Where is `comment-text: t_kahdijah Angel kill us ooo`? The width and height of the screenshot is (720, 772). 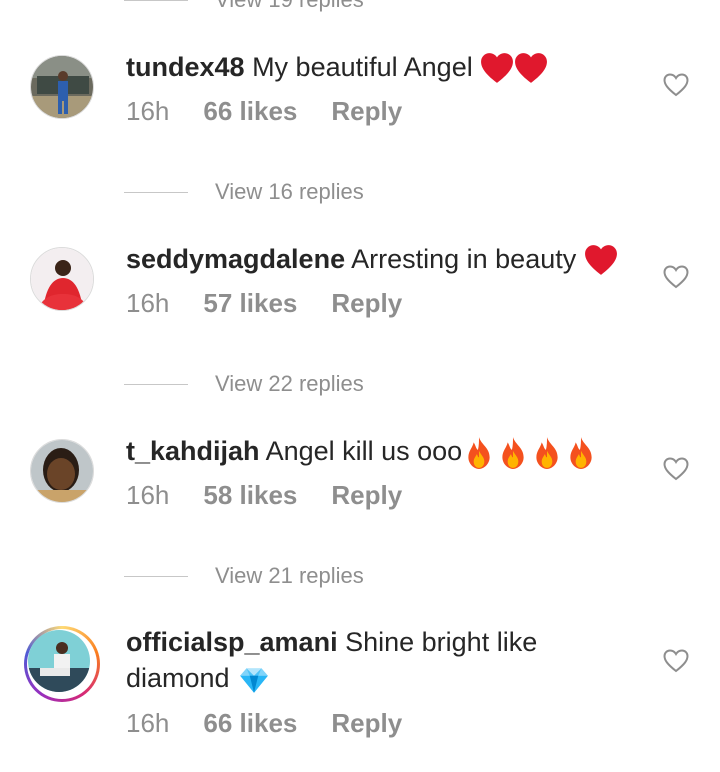 comment-text: t_kahdijah Angel kill us ooo is located at coordinates (362, 451).